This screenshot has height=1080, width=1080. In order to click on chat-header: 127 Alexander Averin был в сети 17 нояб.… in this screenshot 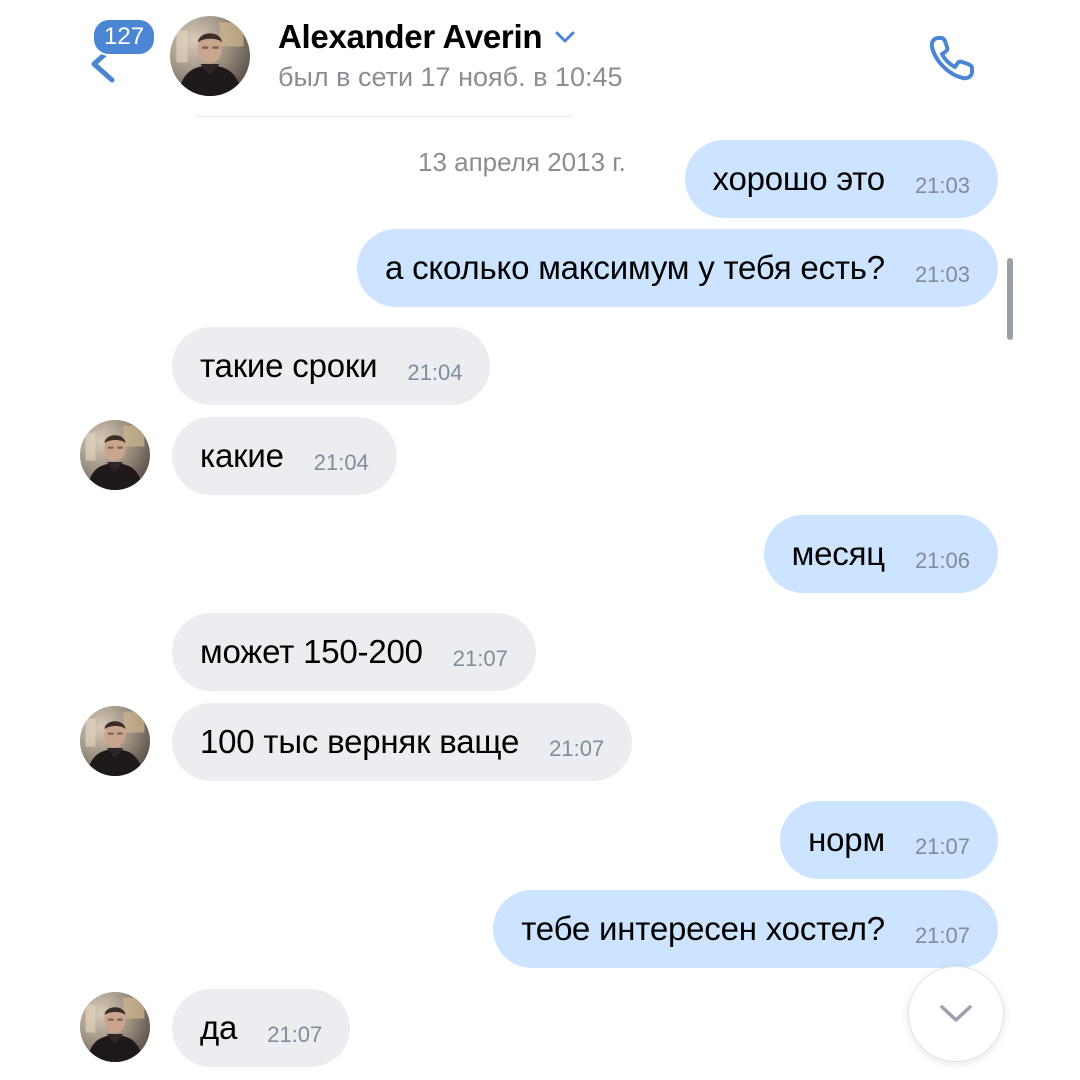, I will do `click(540, 58)`.